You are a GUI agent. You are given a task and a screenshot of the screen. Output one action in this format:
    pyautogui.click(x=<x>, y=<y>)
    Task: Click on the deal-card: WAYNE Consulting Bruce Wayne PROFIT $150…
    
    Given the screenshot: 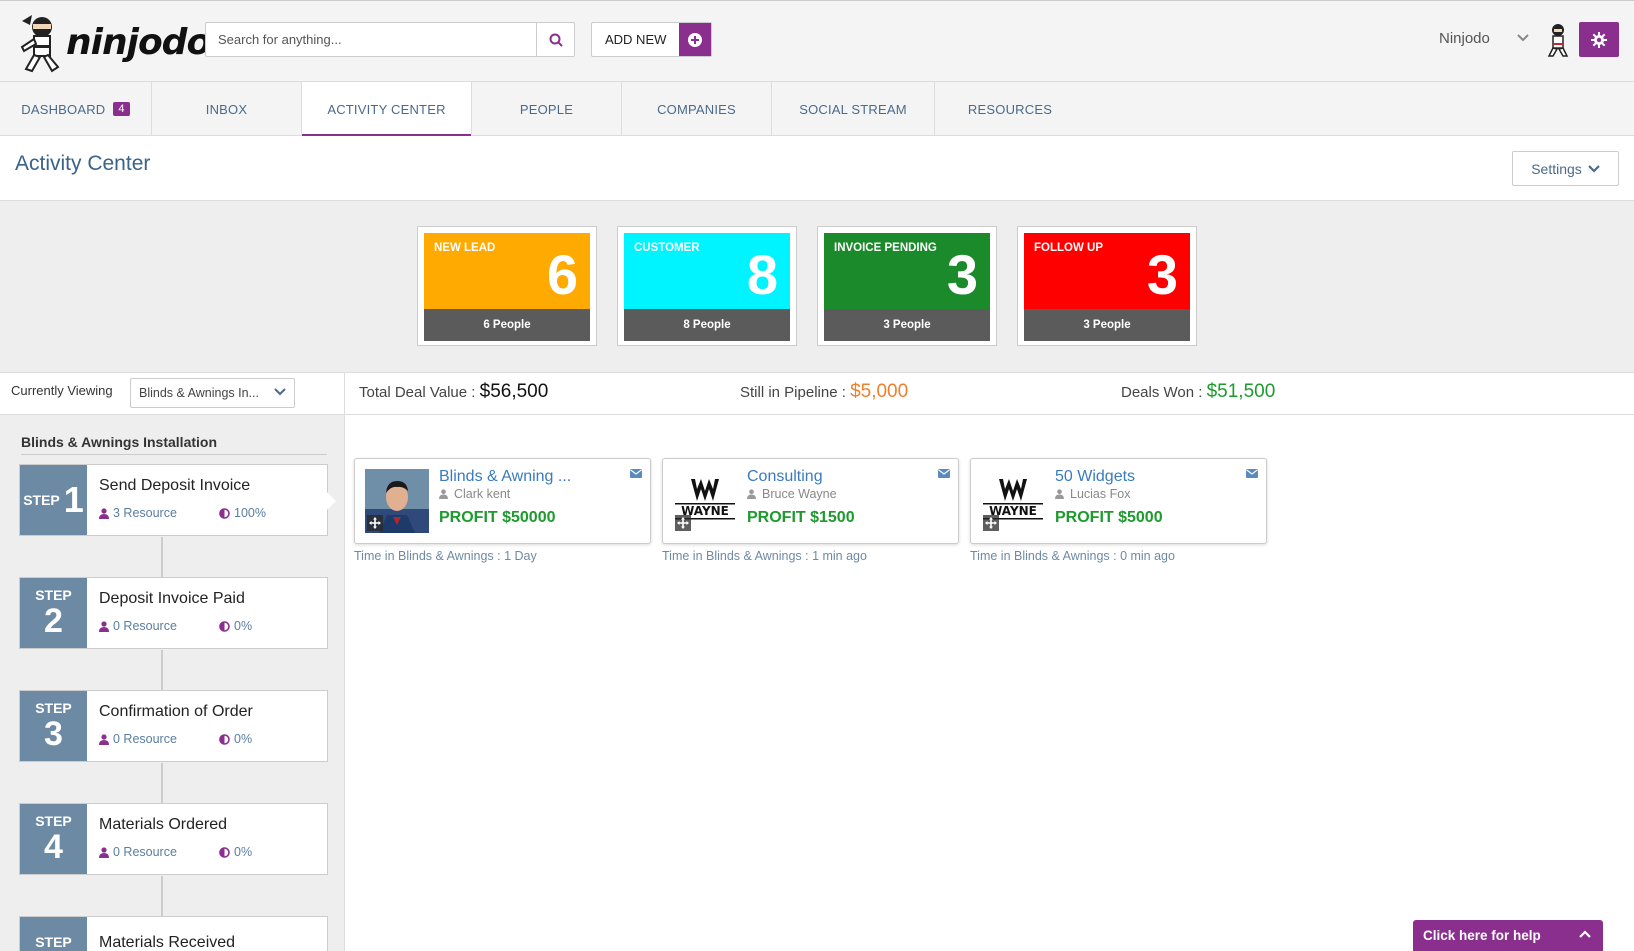 What is the action you would take?
    pyautogui.click(x=810, y=501)
    